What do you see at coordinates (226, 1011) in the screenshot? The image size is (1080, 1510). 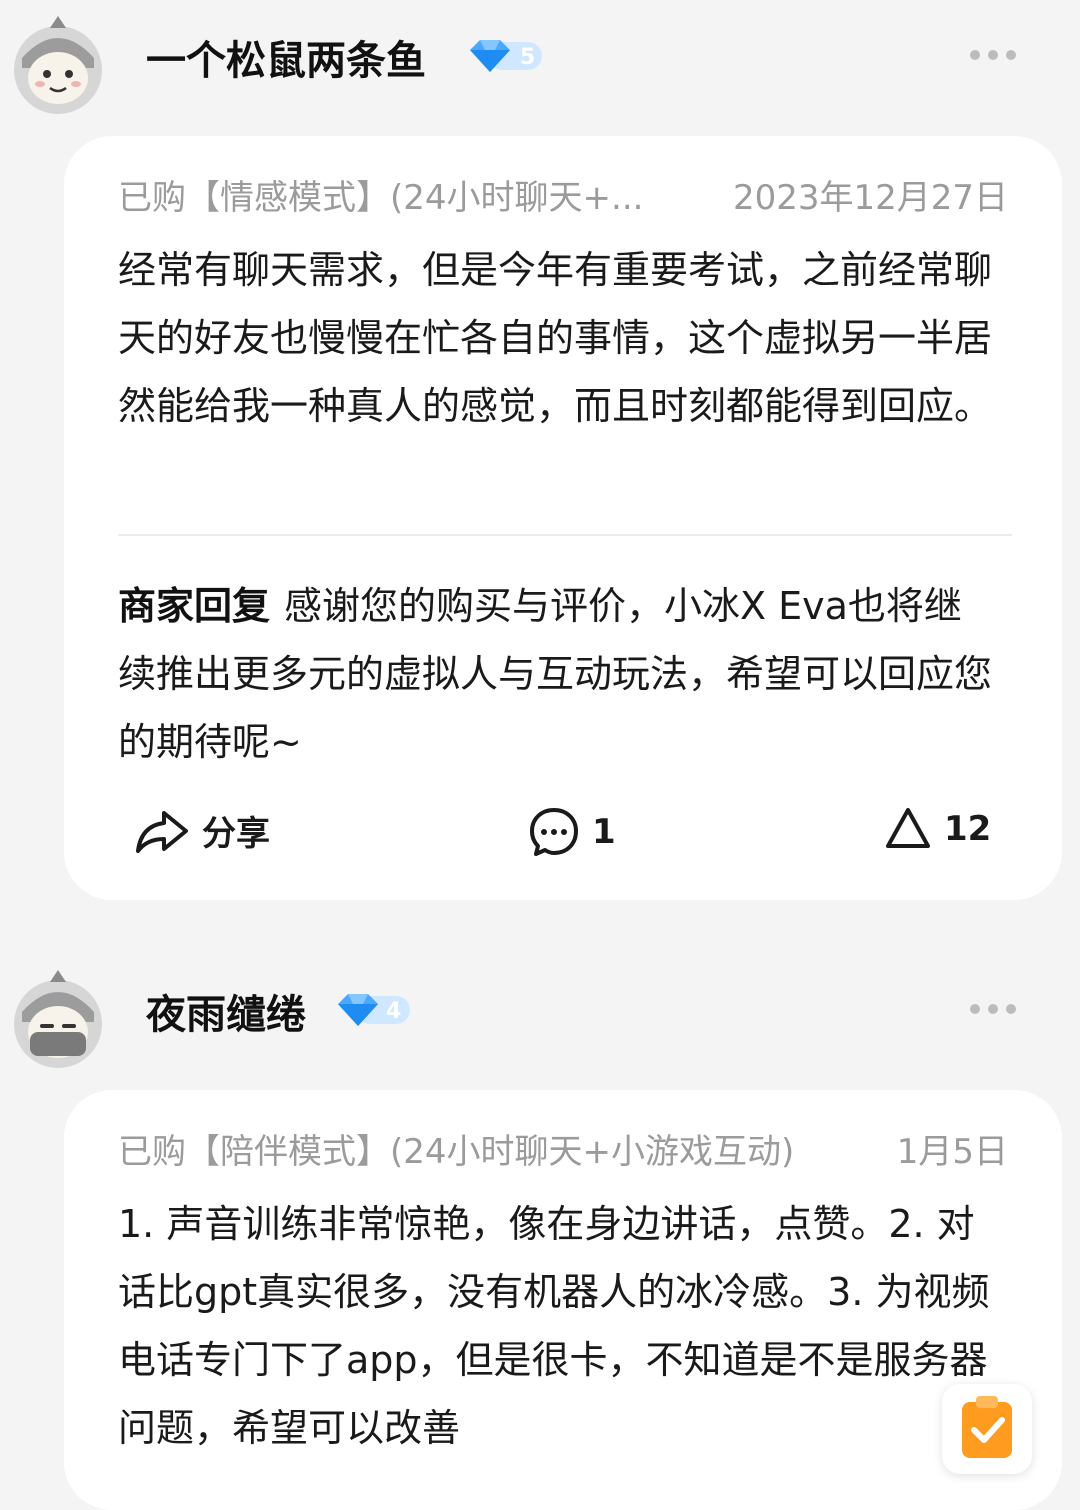 I see `username: 夜雨缱绻` at bounding box center [226, 1011].